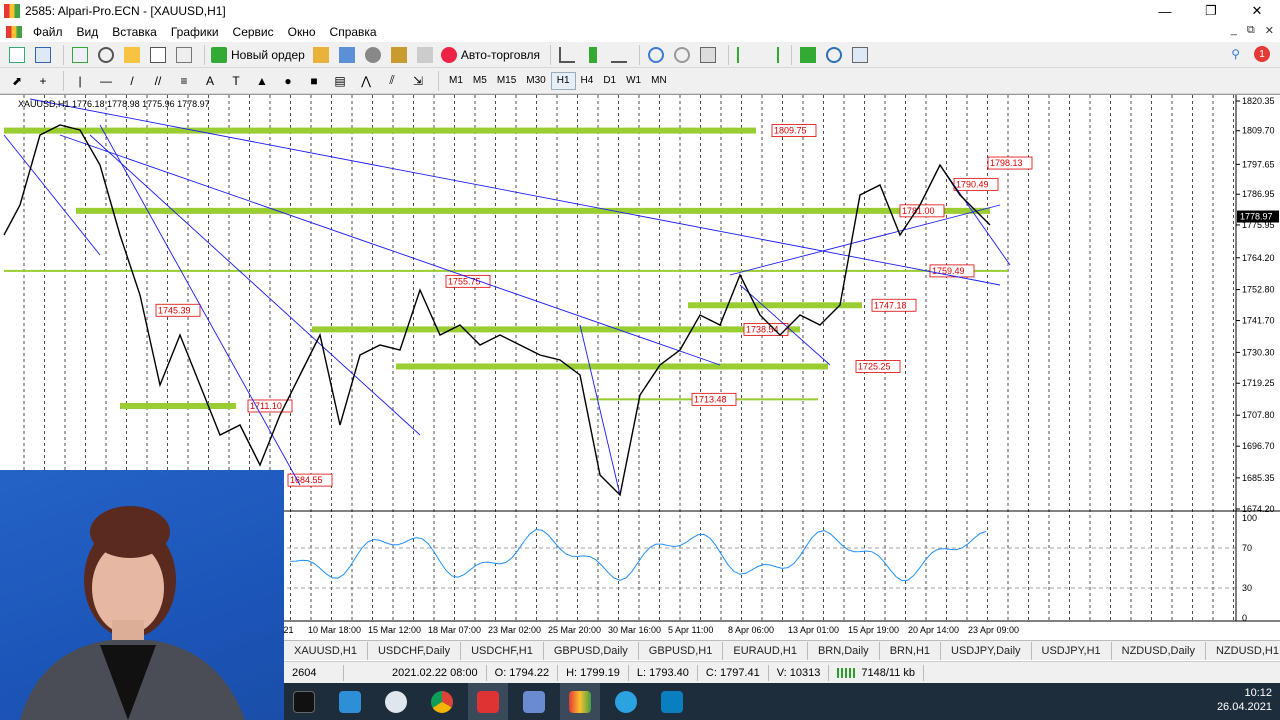  What do you see at coordinates (1244, 700) in the screenshot?
I see `taskbar-clock: 10:12 26.04.2021` at bounding box center [1244, 700].